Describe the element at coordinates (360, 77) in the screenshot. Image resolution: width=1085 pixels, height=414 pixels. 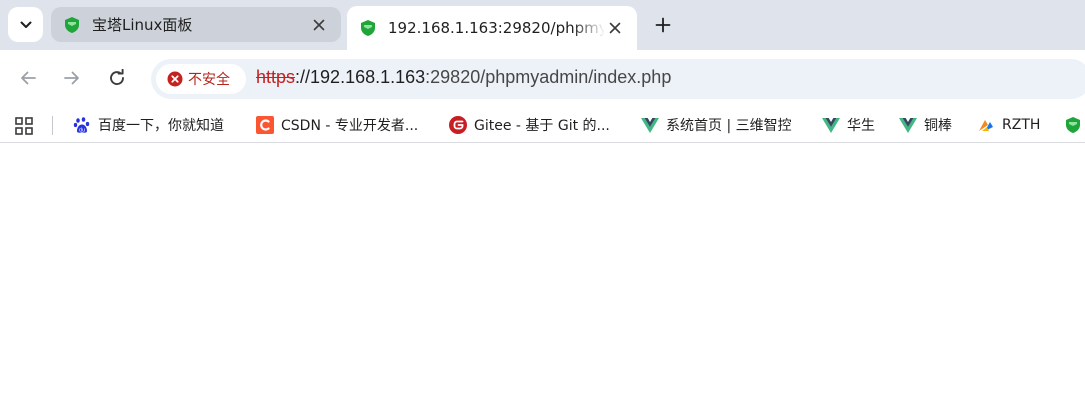
I see `url-host: ://192.168.1.163` at that location.